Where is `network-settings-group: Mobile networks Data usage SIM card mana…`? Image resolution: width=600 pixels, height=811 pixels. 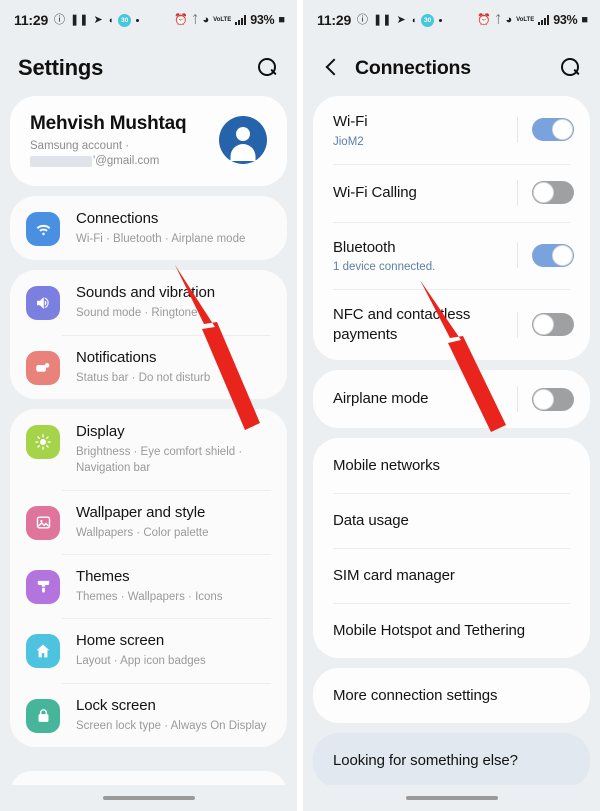 network-settings-group: Mobile networks Data usage SIM card mana… is located at coordinates (451, 548).